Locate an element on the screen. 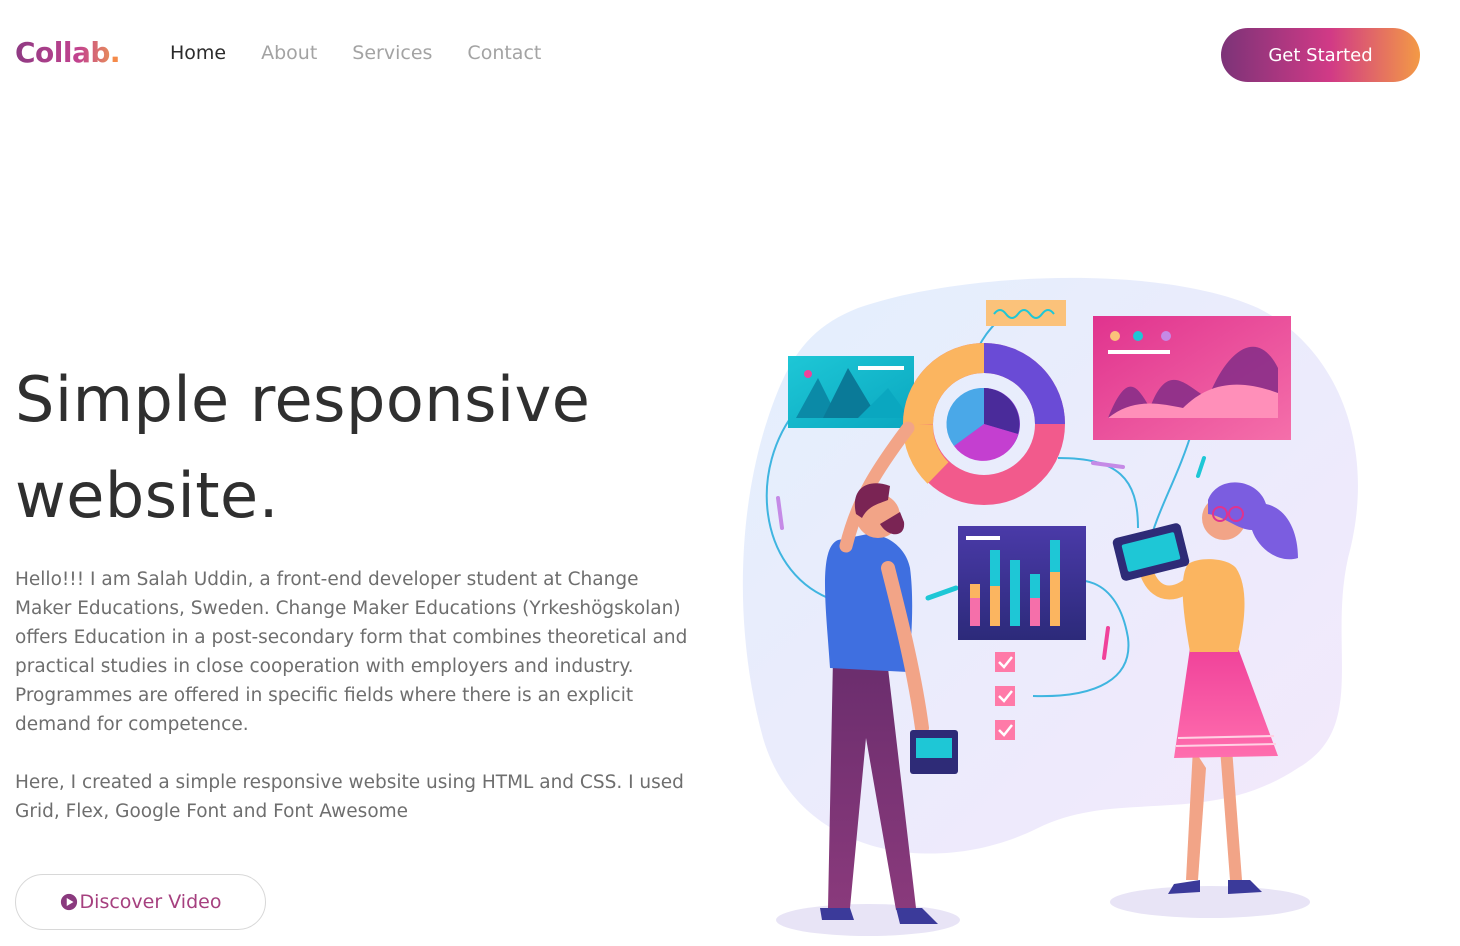 Image resolution: width=1460 pixels, height=946 pixels. brand-name: Collab is located at coordinates (62, 52).